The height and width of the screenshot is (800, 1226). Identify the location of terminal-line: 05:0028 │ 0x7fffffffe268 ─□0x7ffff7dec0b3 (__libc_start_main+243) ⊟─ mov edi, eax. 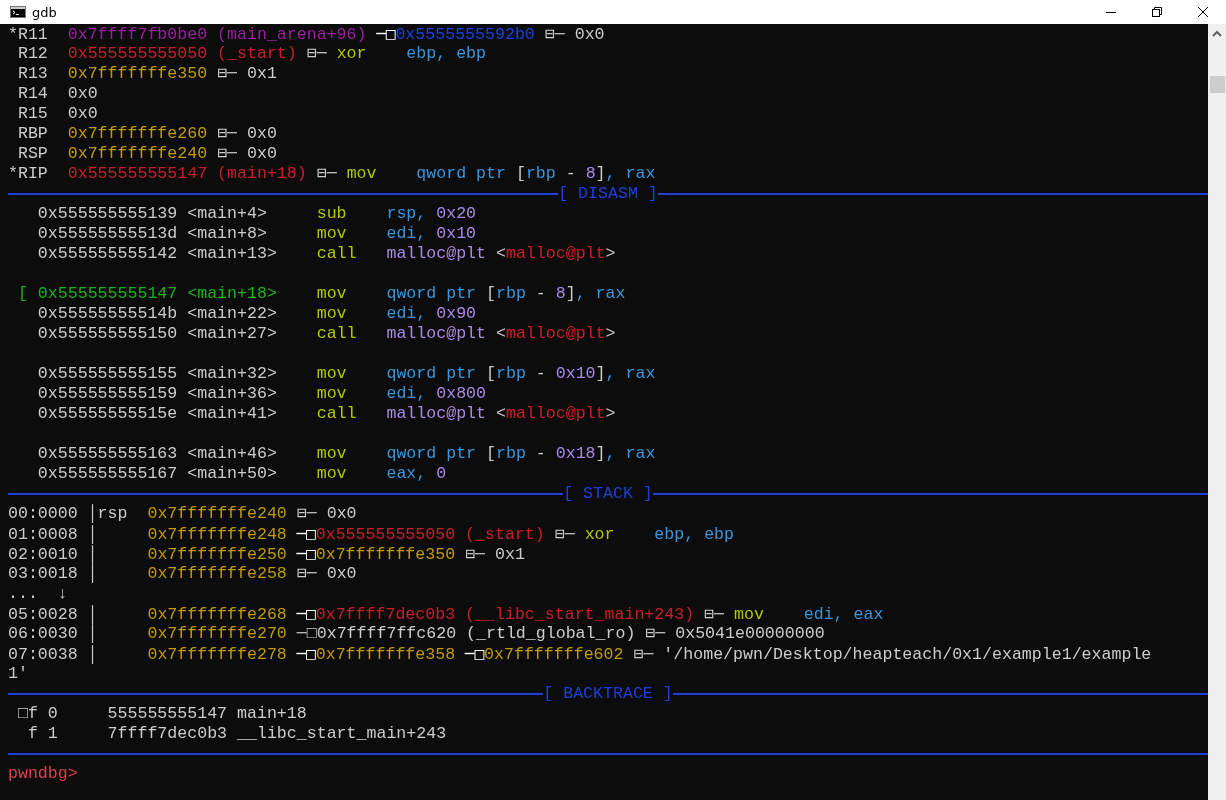
(446, 614).